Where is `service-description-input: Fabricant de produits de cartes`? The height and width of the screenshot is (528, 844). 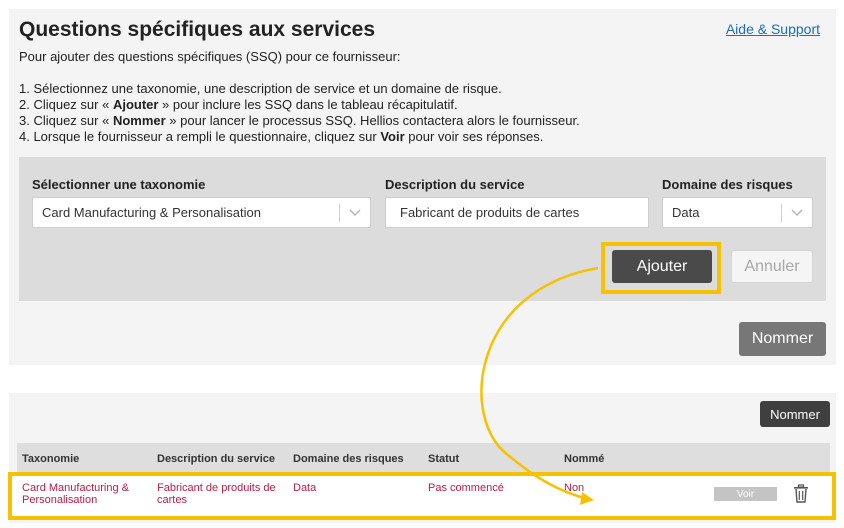 service-description-input: Fabricant de produits de cartes is located at coordinates (517, 212).